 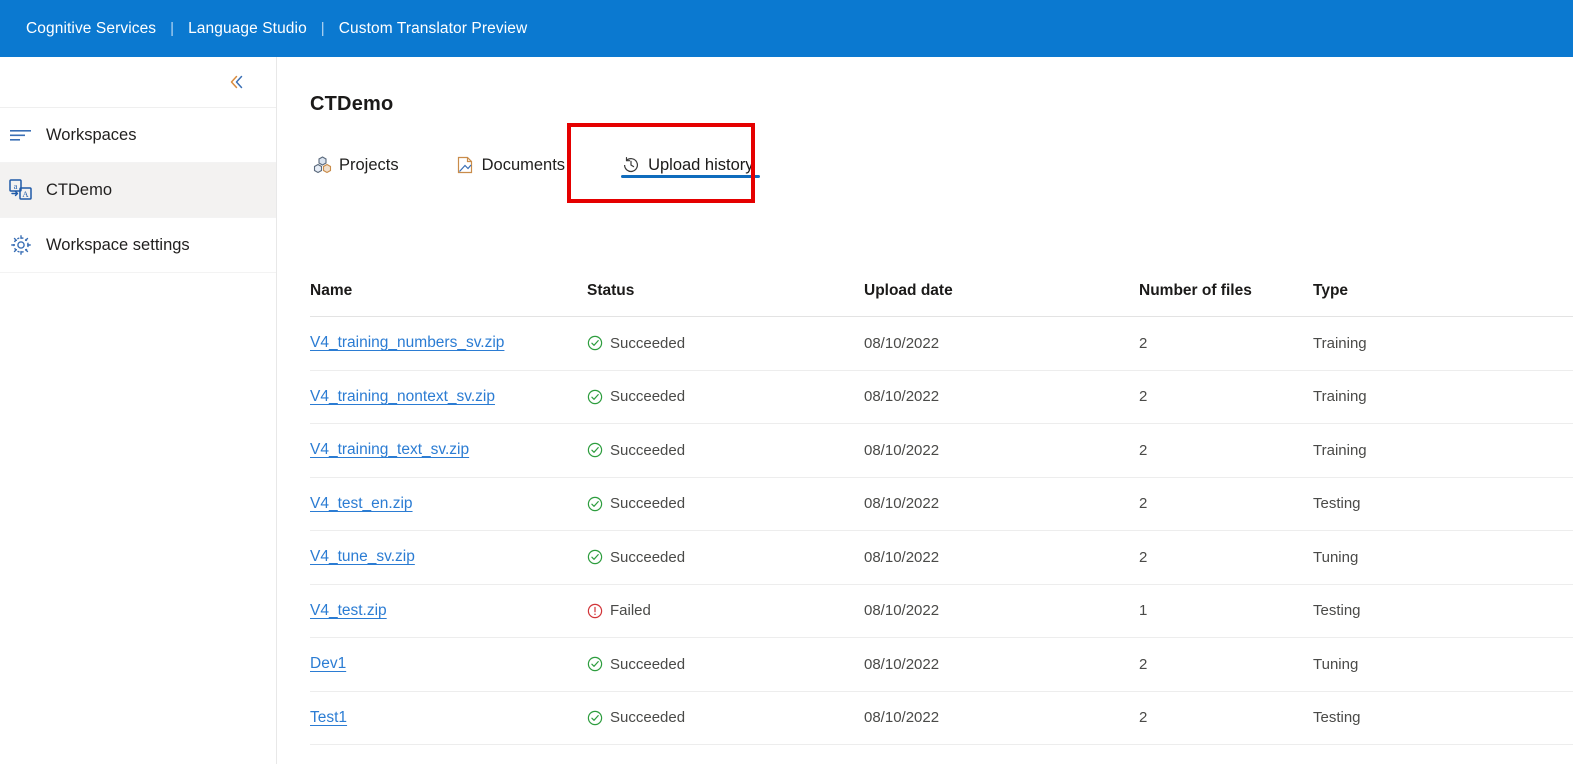 What do you see at coordinates (322, 165) in the screenshot?
I see `projects-cubes-icon` at bounding box center [322, 165].